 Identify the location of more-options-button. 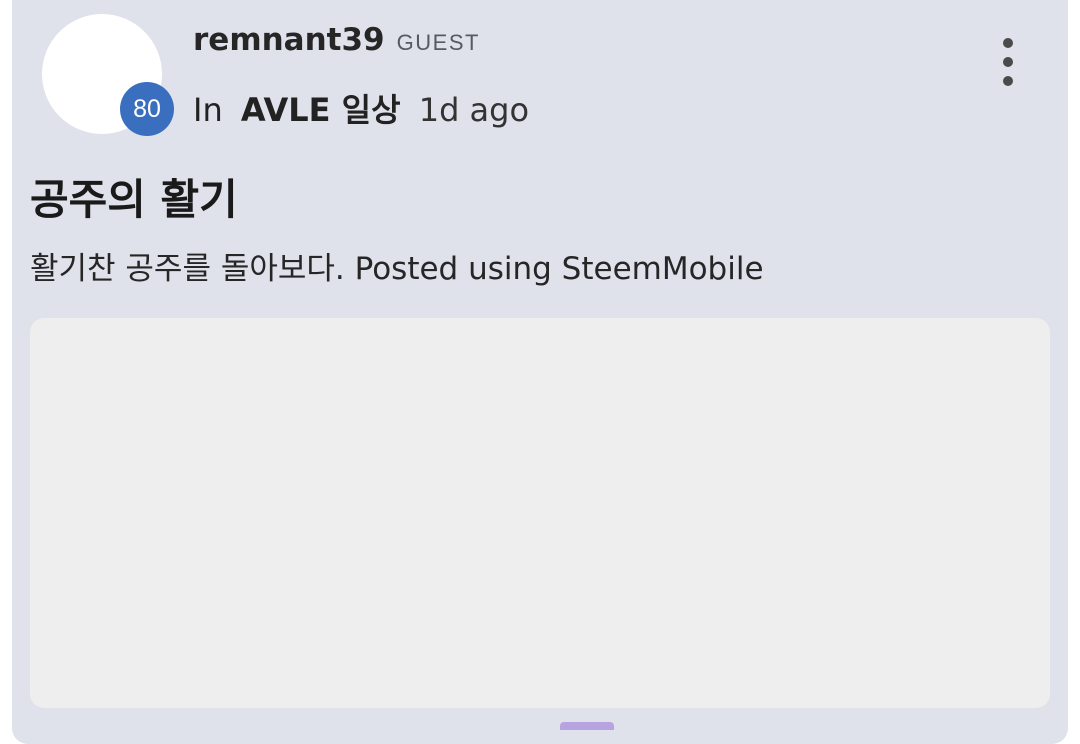
(1008, 62).